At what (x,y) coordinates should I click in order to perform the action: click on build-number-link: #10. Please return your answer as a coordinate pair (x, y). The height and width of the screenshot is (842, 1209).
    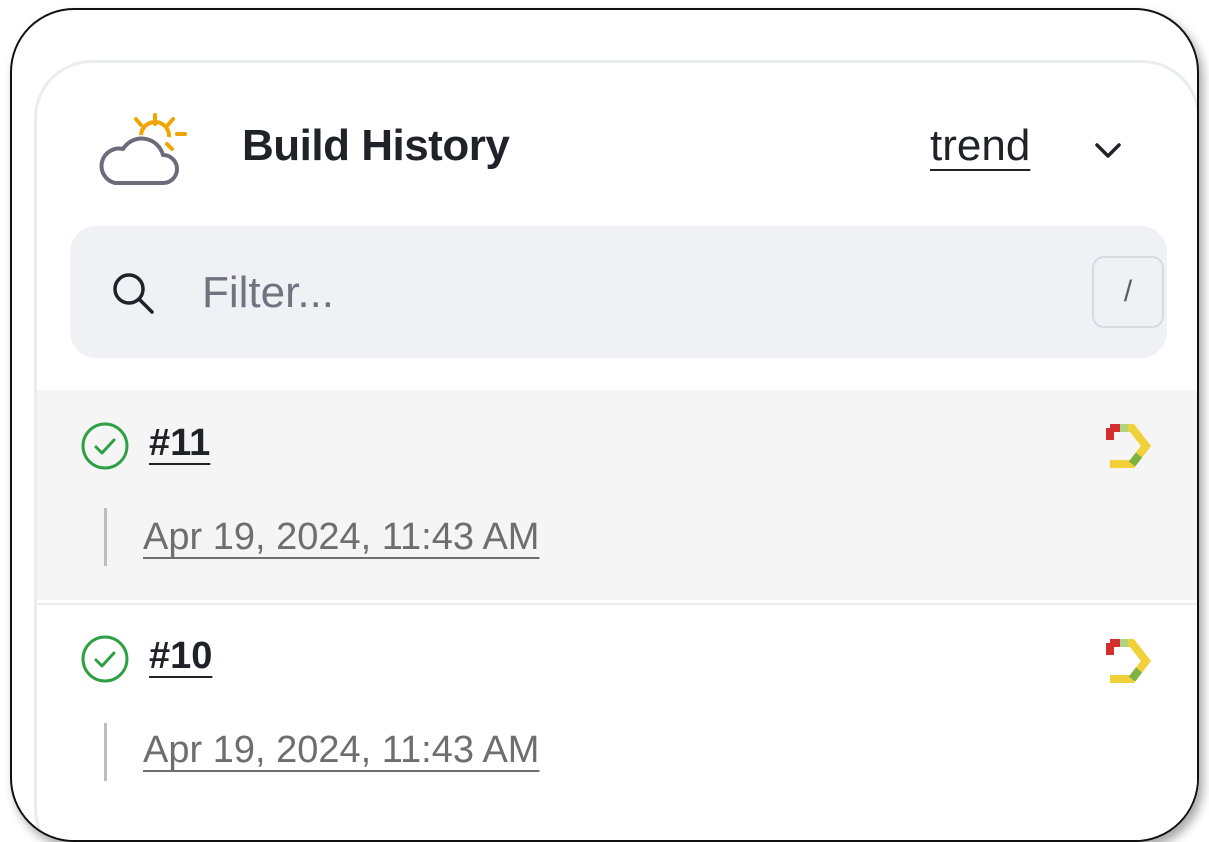
    Looking at the image, I should click on (180, 656).